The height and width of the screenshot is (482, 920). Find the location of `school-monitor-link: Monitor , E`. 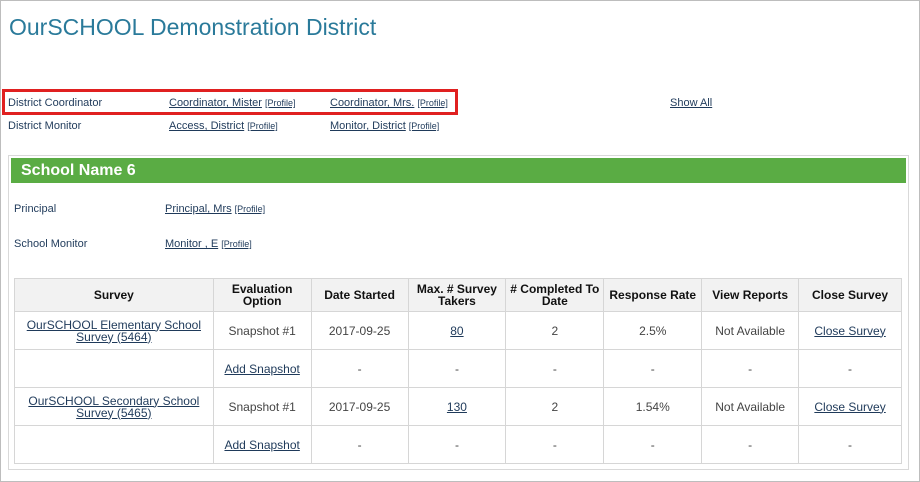

school-monitor-link: Monitor , E is located at coordinates (191, 244).